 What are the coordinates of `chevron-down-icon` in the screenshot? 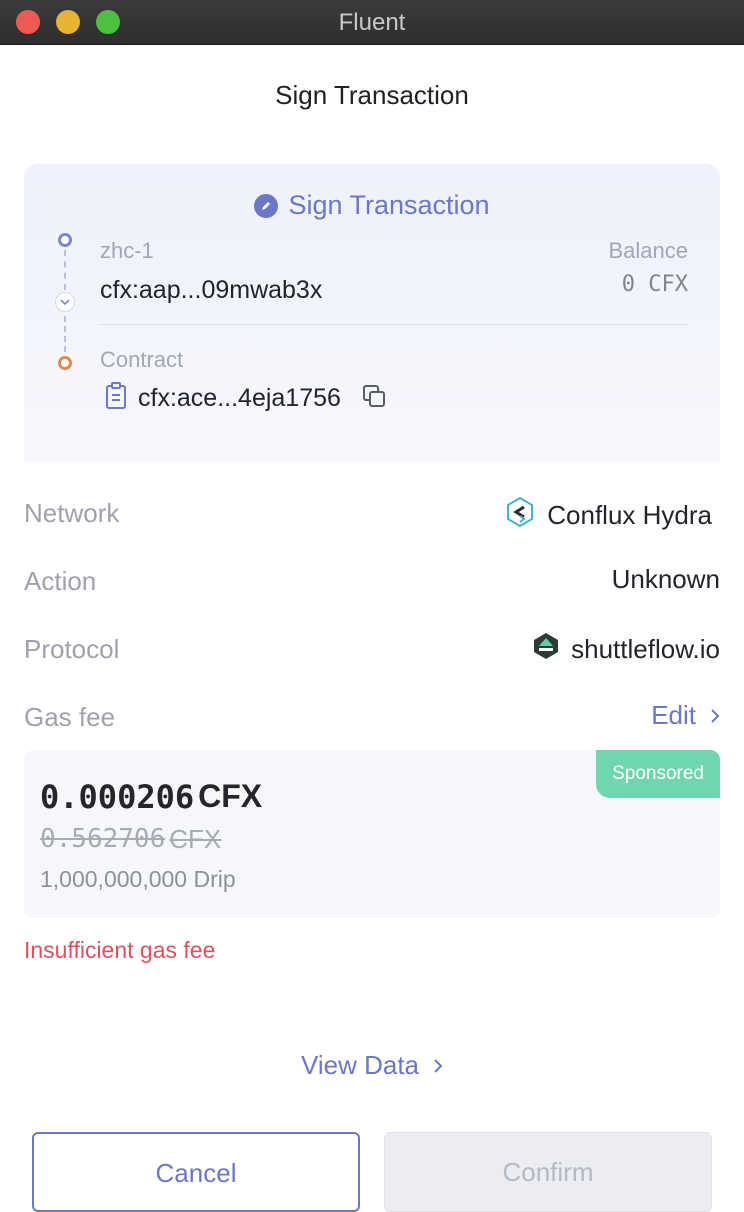 It's located at (65, 302).